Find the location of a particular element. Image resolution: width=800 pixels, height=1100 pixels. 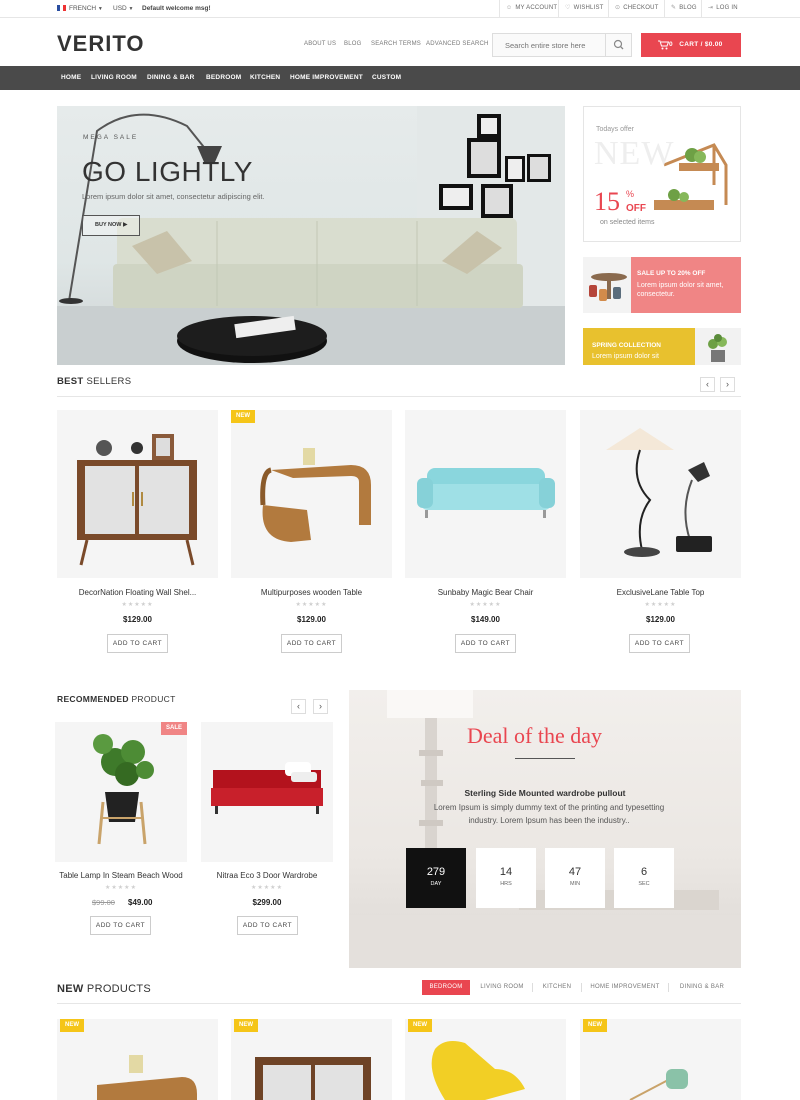

mainnav-home-improvement: HOME IMPROVEMENT is located at coordinates (326, 78).